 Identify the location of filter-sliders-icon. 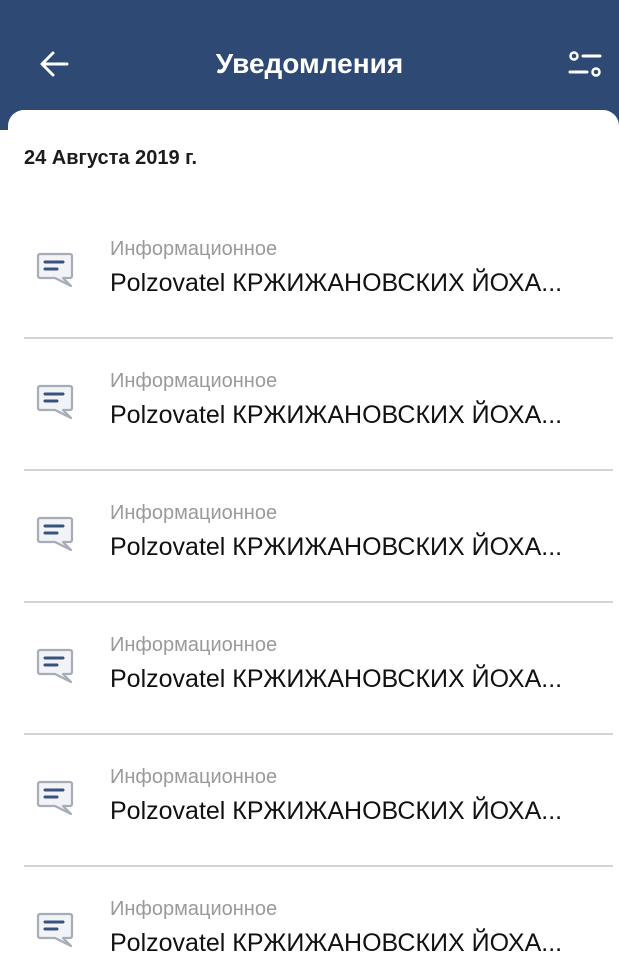
(585, 64).